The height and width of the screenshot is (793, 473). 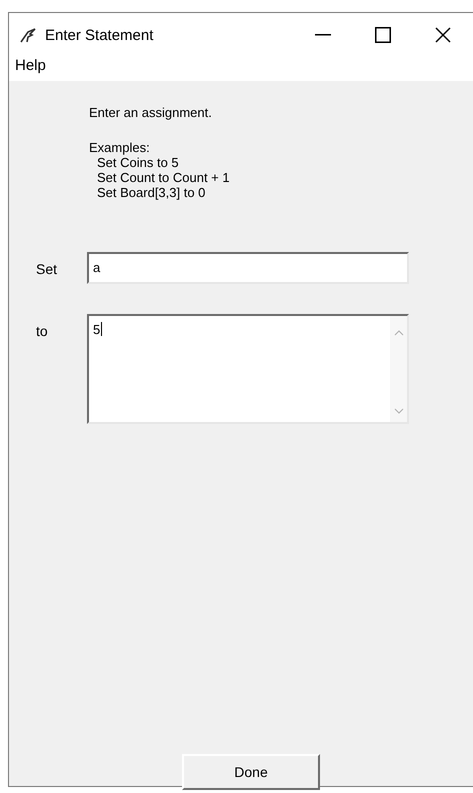 I want to click on example-text: Set Coins to 5, so click(x=138, y=162).